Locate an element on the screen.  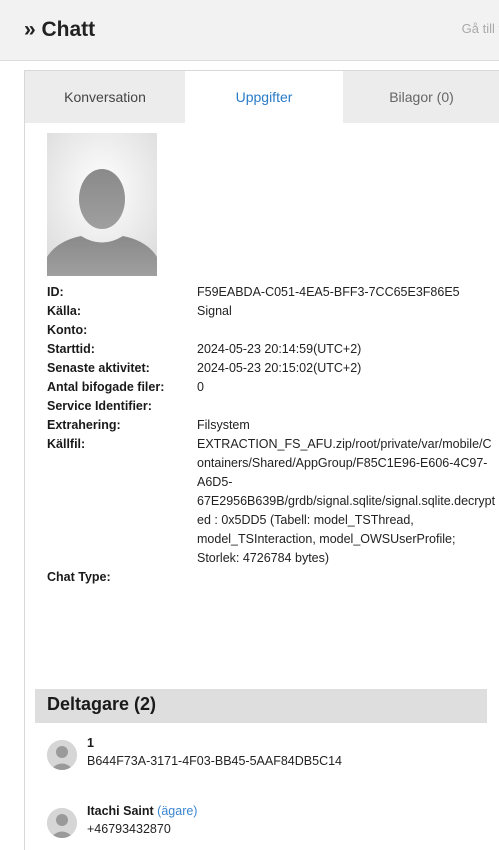
detail-row: ID: F59EABDA-C051-4EA5-BFF3-7CC65E3F86E5 is located at coordinates (272, 292).